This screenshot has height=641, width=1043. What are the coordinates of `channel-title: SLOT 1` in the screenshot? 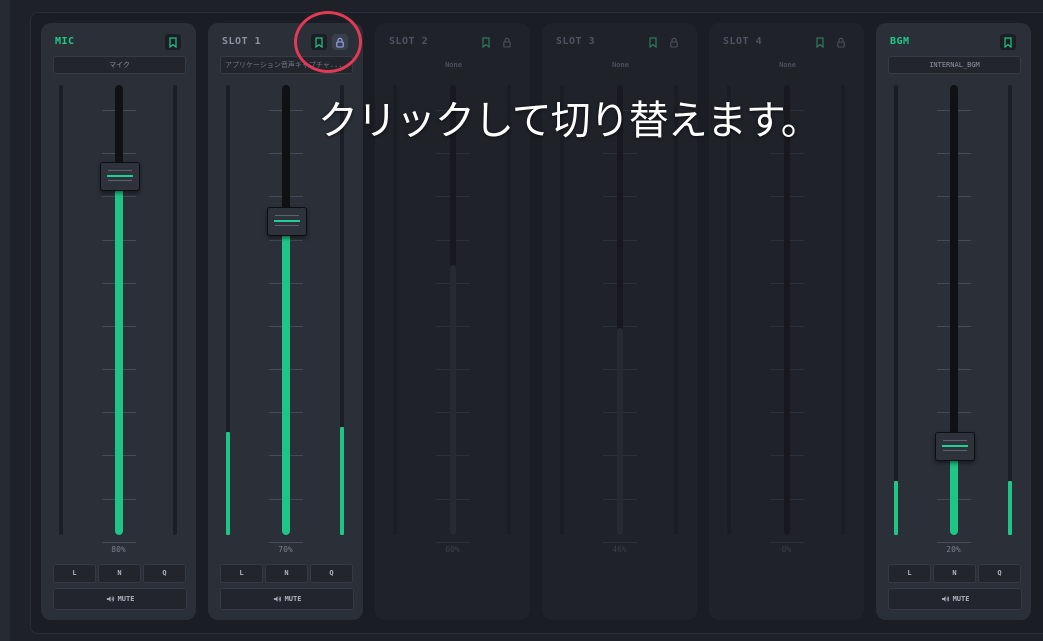 It's located at (242, 41).